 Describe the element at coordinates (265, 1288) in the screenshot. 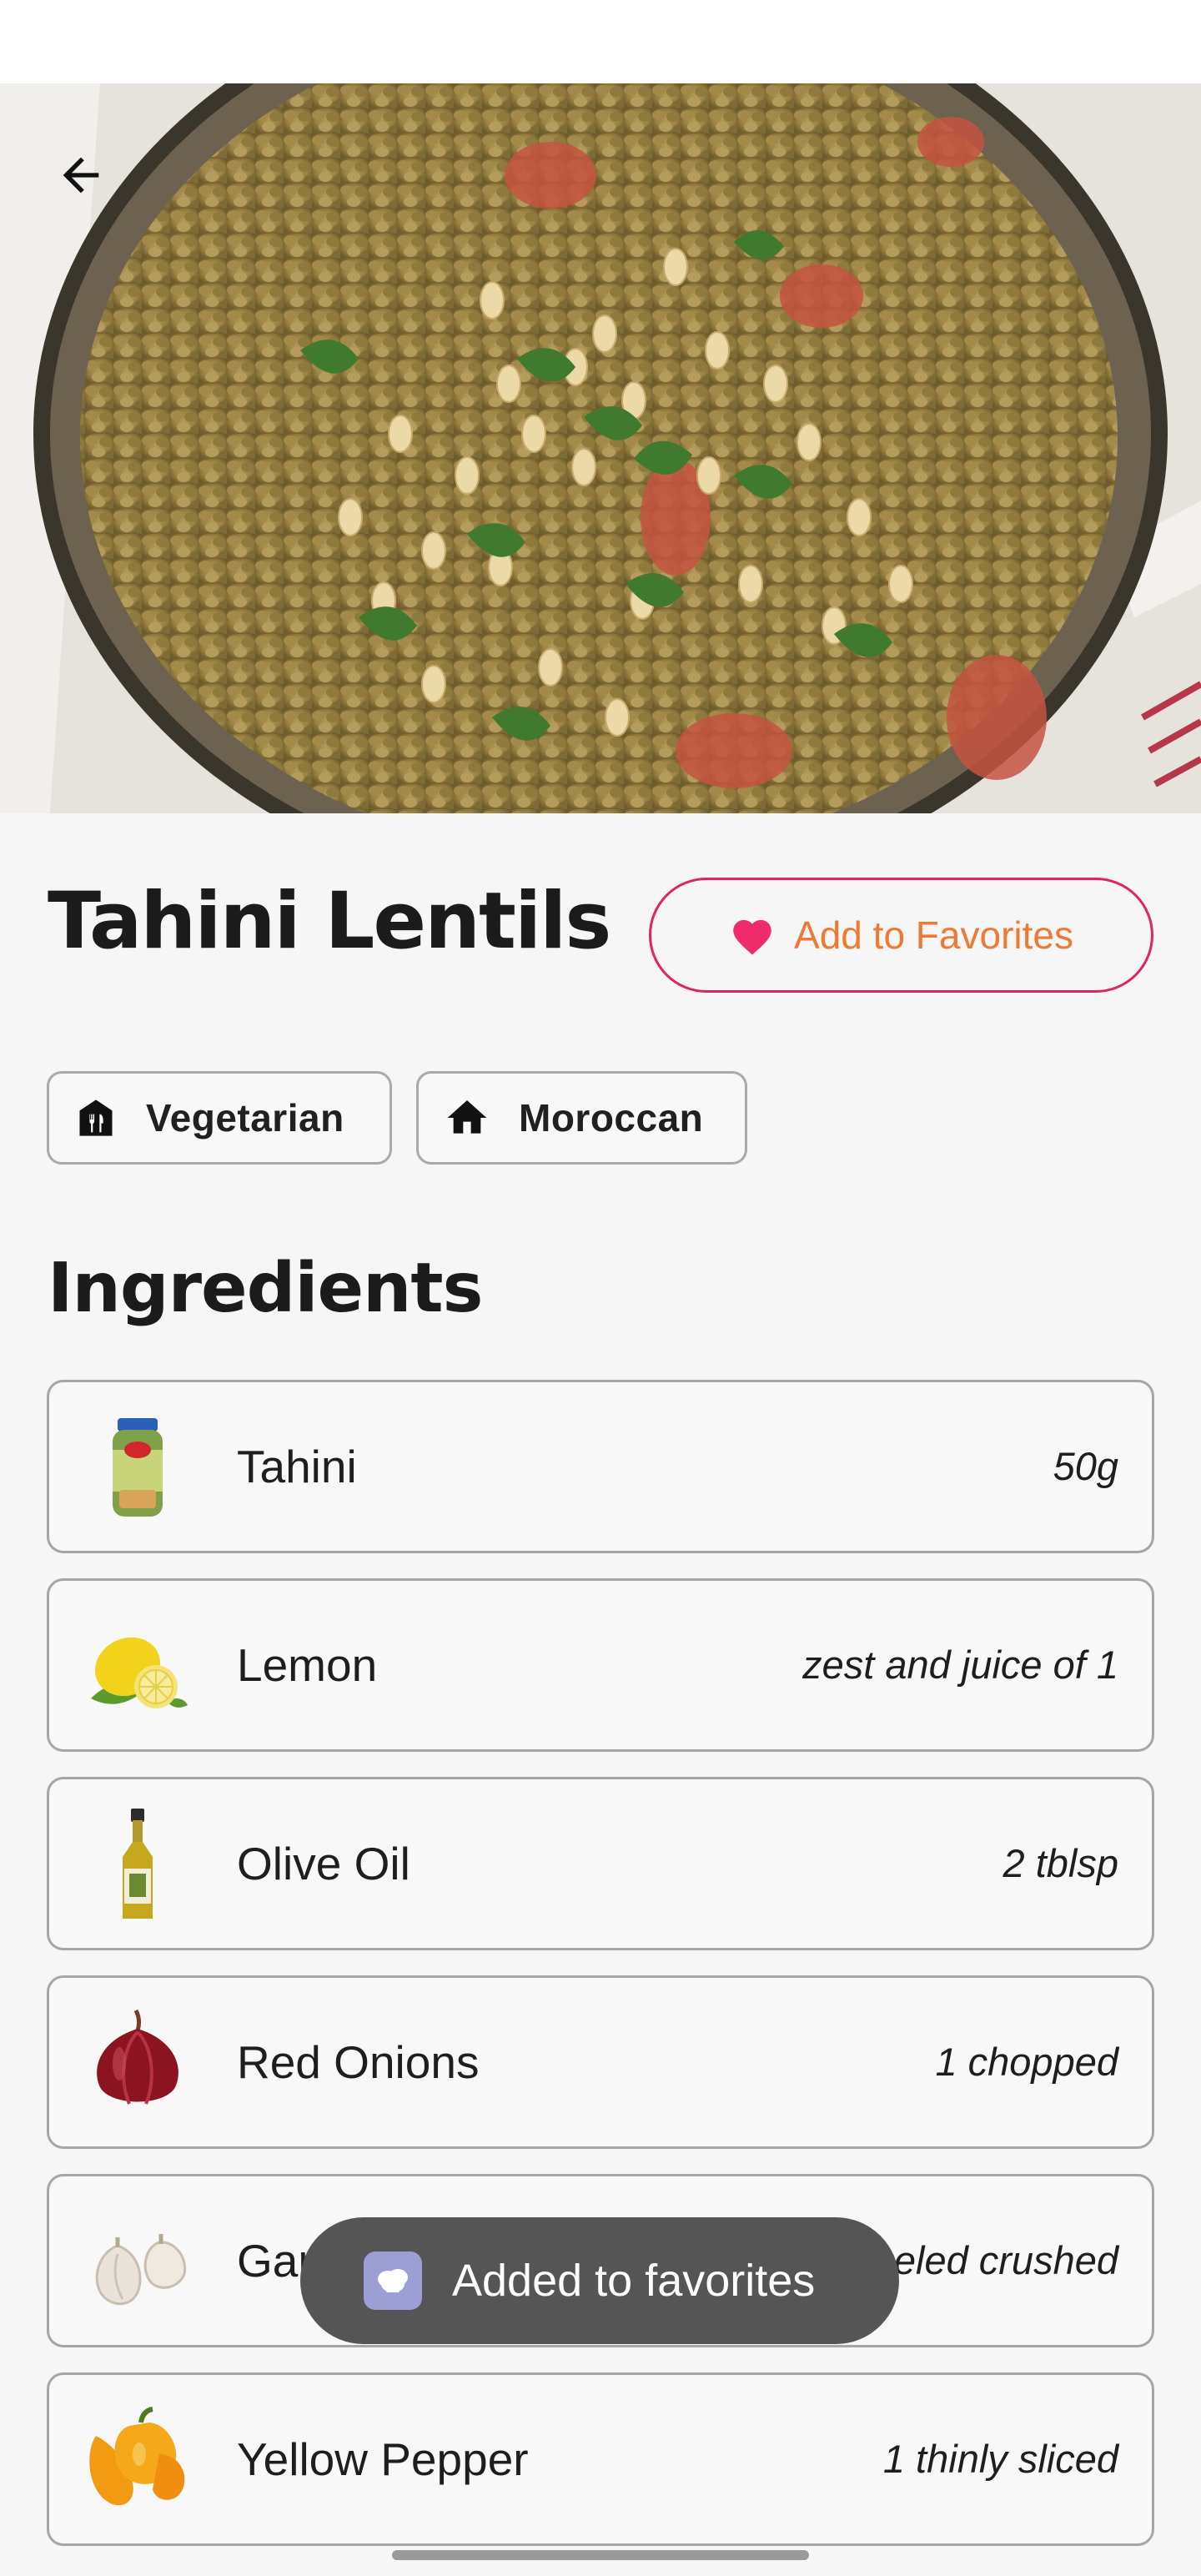

I see `ingredients-heading: Ingredients` at that location.